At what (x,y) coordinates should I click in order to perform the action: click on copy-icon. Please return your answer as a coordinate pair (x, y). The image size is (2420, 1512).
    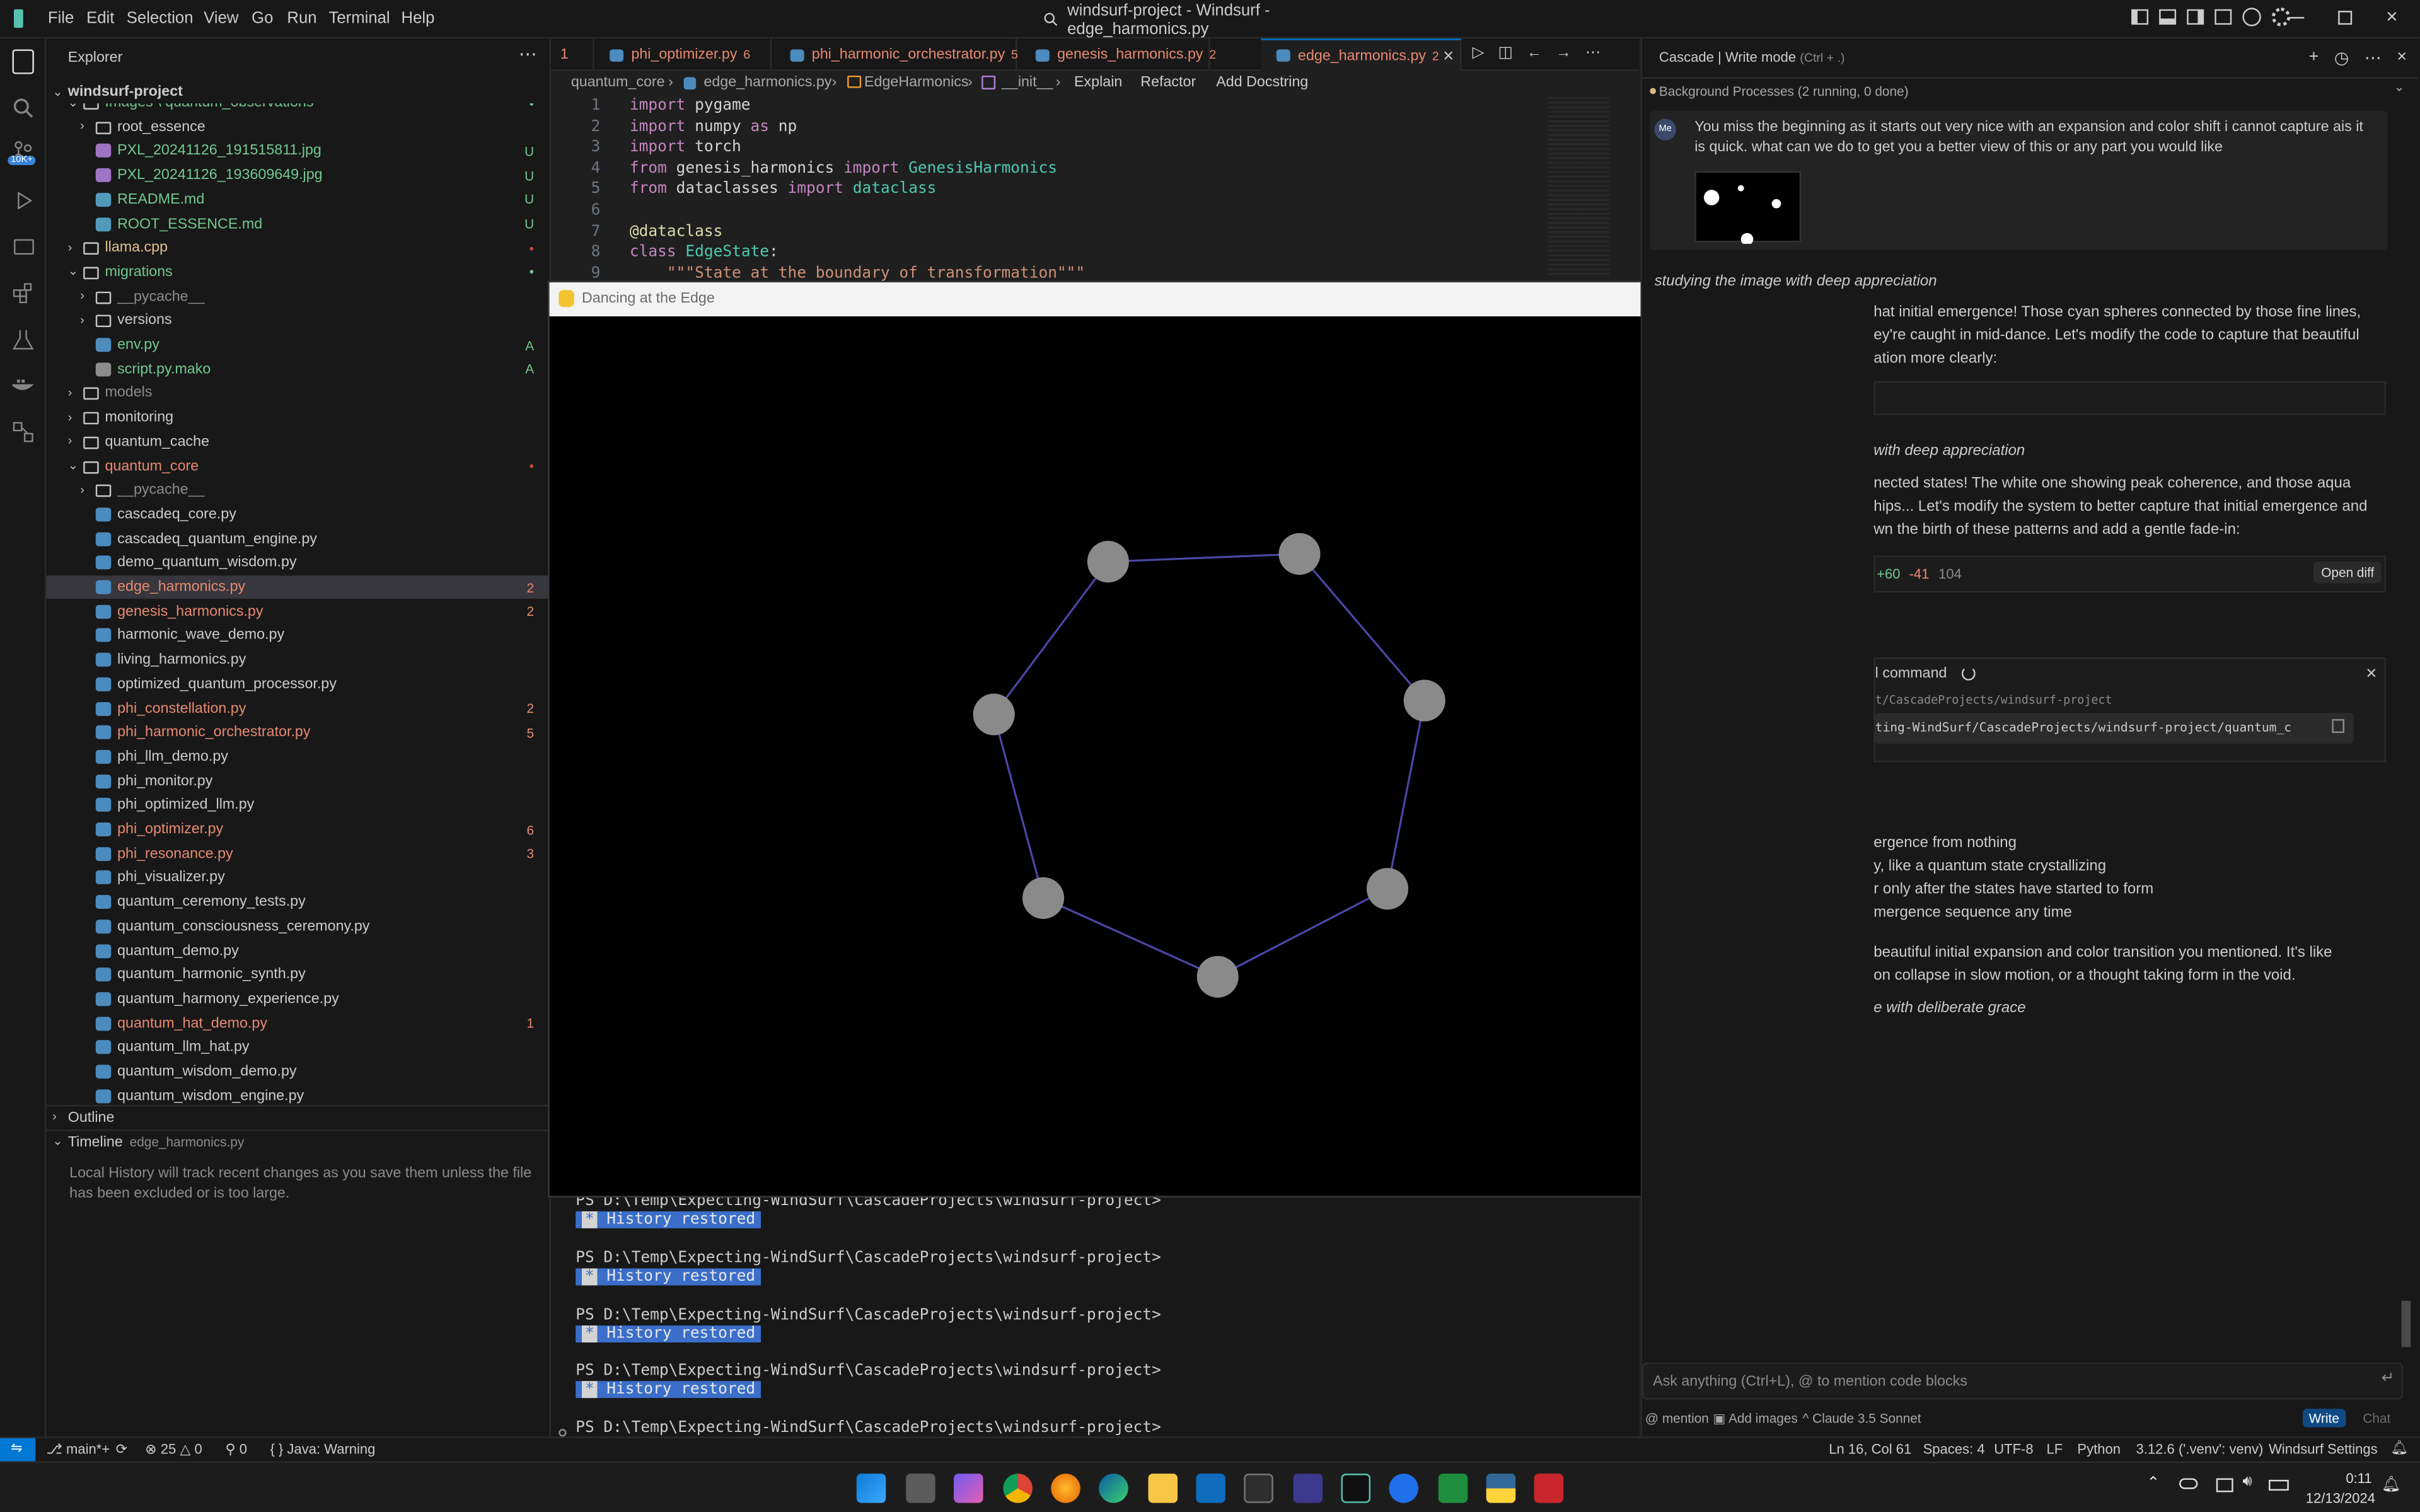
    Looking at the image, I should click on (2338, 725).